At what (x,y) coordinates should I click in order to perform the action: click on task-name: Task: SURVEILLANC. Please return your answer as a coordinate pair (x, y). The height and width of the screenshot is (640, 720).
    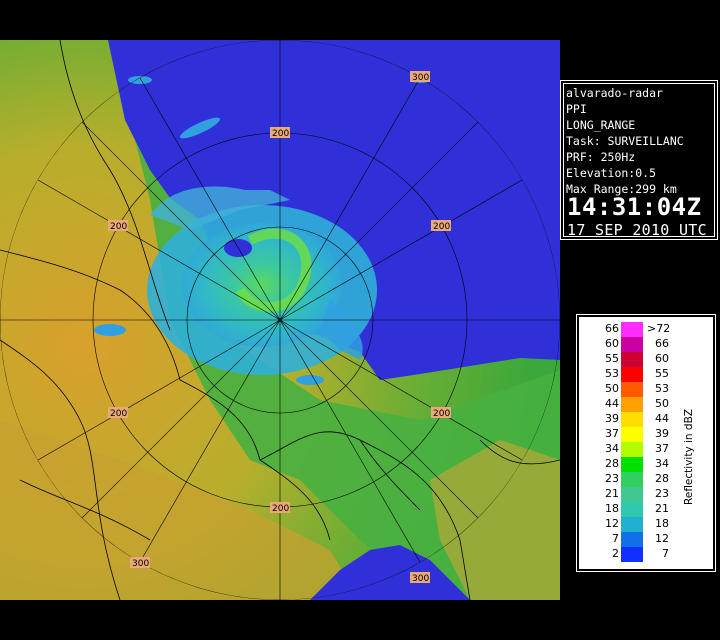
    Looking at the image, I should click on (625, 141).